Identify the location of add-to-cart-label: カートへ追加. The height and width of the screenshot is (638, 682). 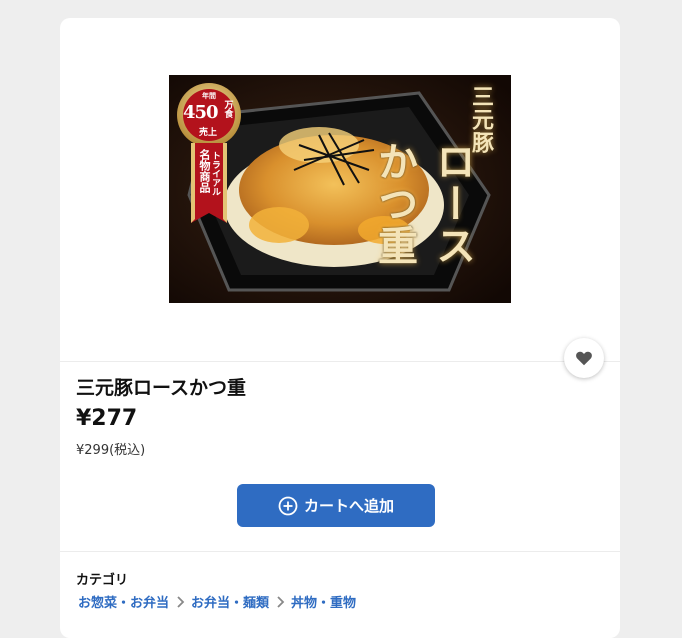
(348, 506).